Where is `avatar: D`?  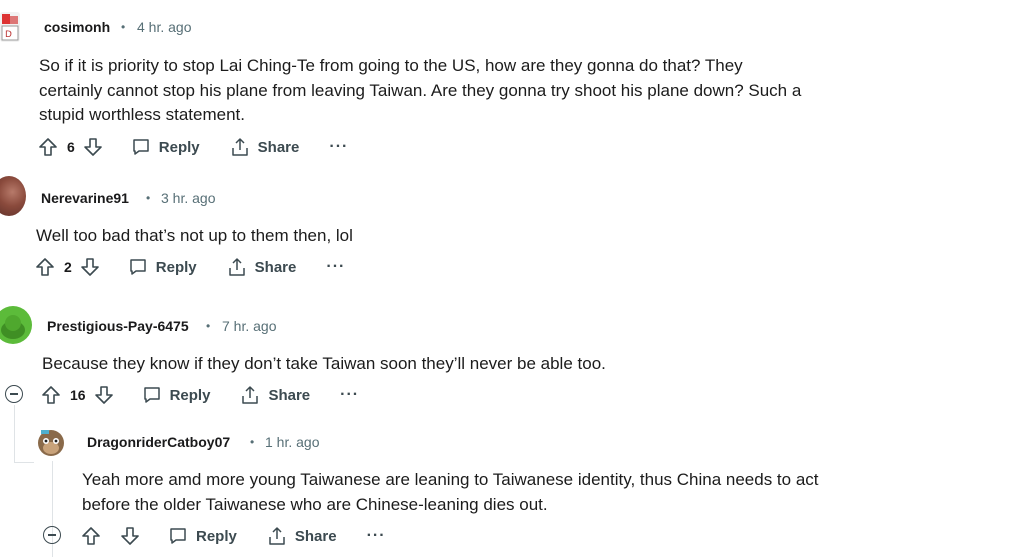
avatar: D is located at coordinates (12, 28).